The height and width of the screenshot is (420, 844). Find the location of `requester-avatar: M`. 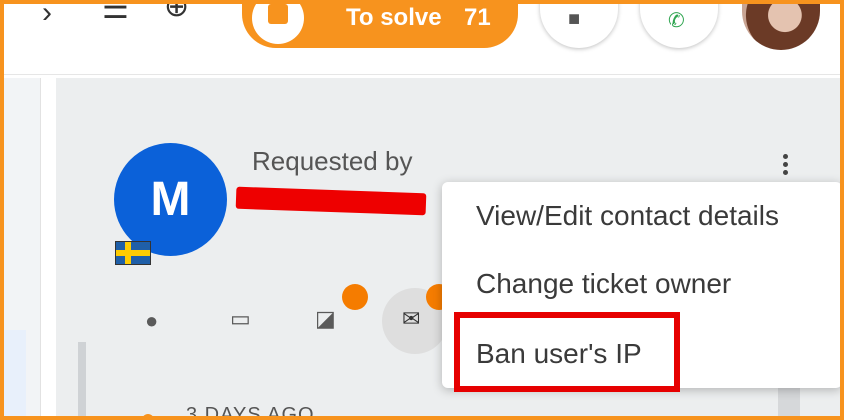

requester-avatar: M is located at coordinates (170, 199).